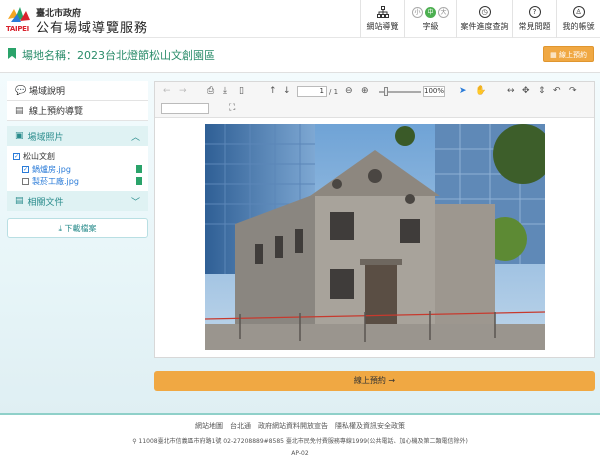  What do you see at coordinates (77, 156) in the screenshot?
I see `venue-checkbox-row: ✓ 松山文創` at bounding box center [77, 156].